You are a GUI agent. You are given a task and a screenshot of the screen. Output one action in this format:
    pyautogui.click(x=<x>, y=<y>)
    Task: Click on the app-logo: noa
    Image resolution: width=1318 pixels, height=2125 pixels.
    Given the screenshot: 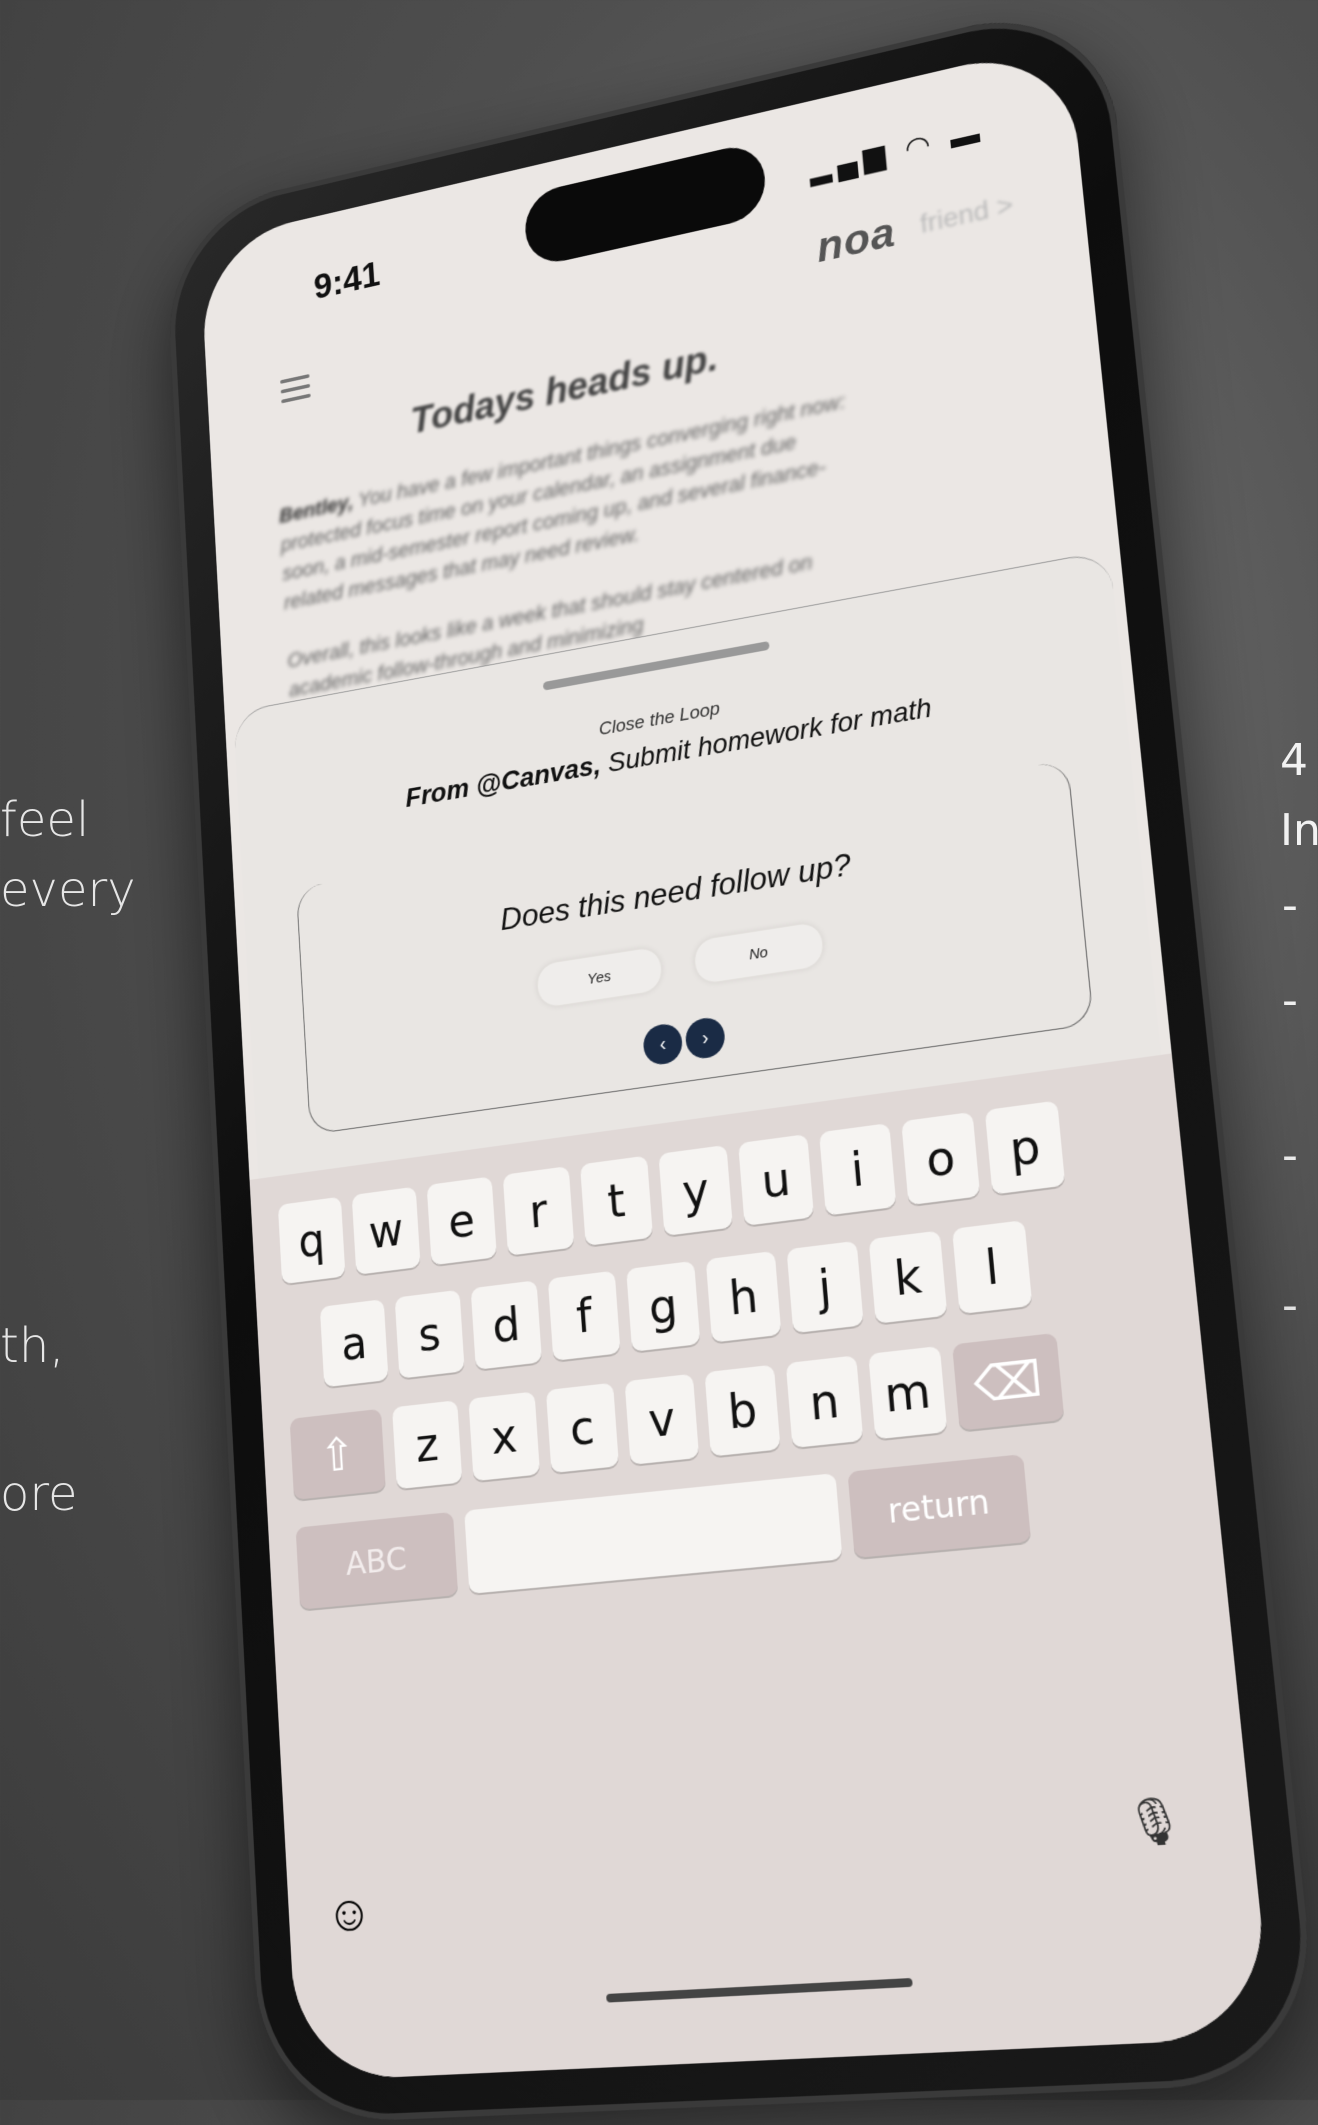 What is the action you would take?
    pyautogui.click(x=856, y=240)
    